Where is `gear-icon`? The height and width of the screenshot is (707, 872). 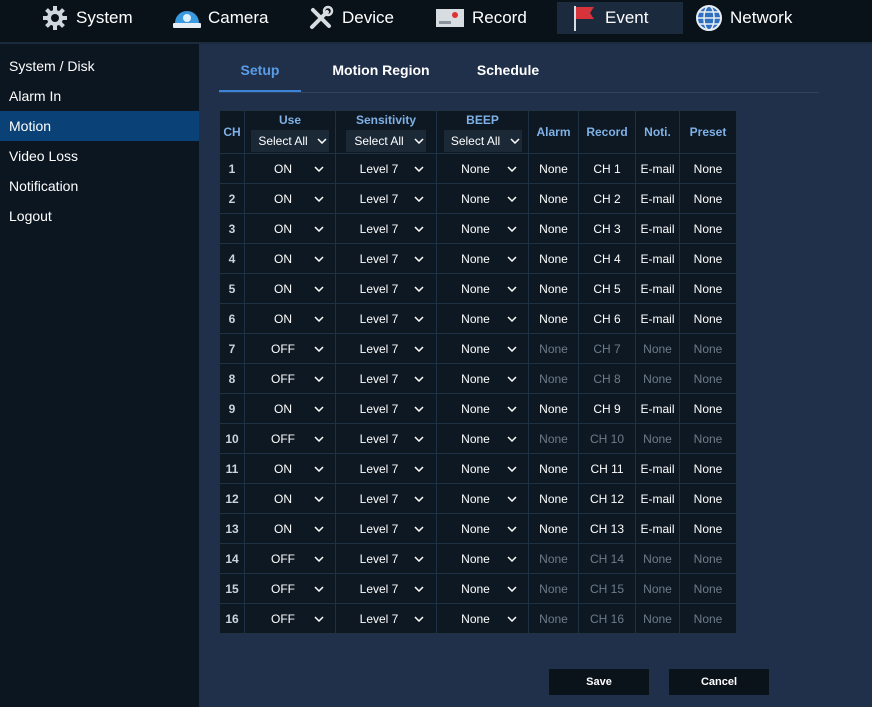 gear-icon is located at coordinates (55, 18).